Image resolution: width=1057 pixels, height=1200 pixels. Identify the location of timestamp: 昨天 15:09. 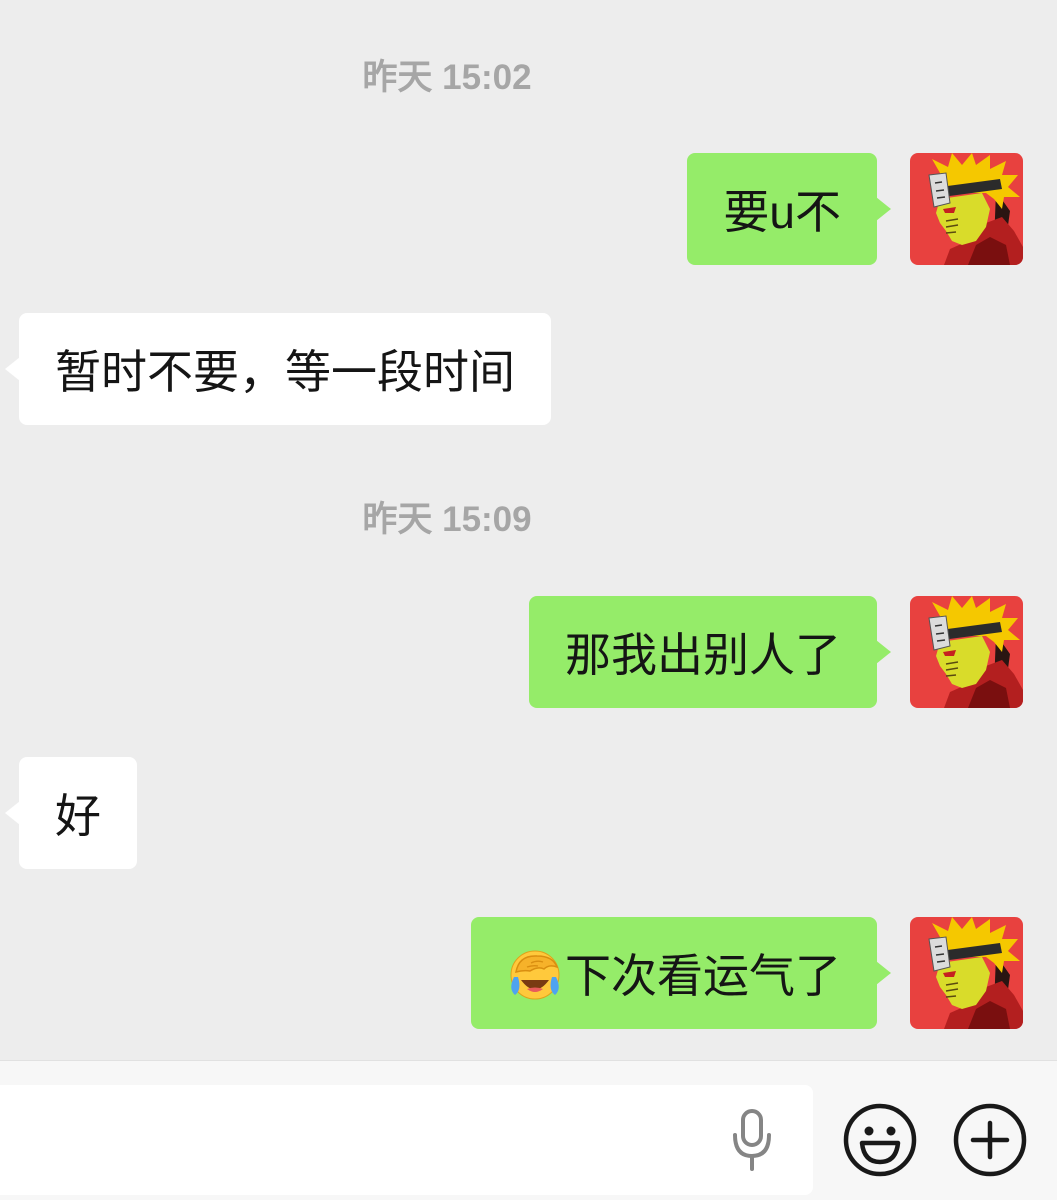
(447, 519).